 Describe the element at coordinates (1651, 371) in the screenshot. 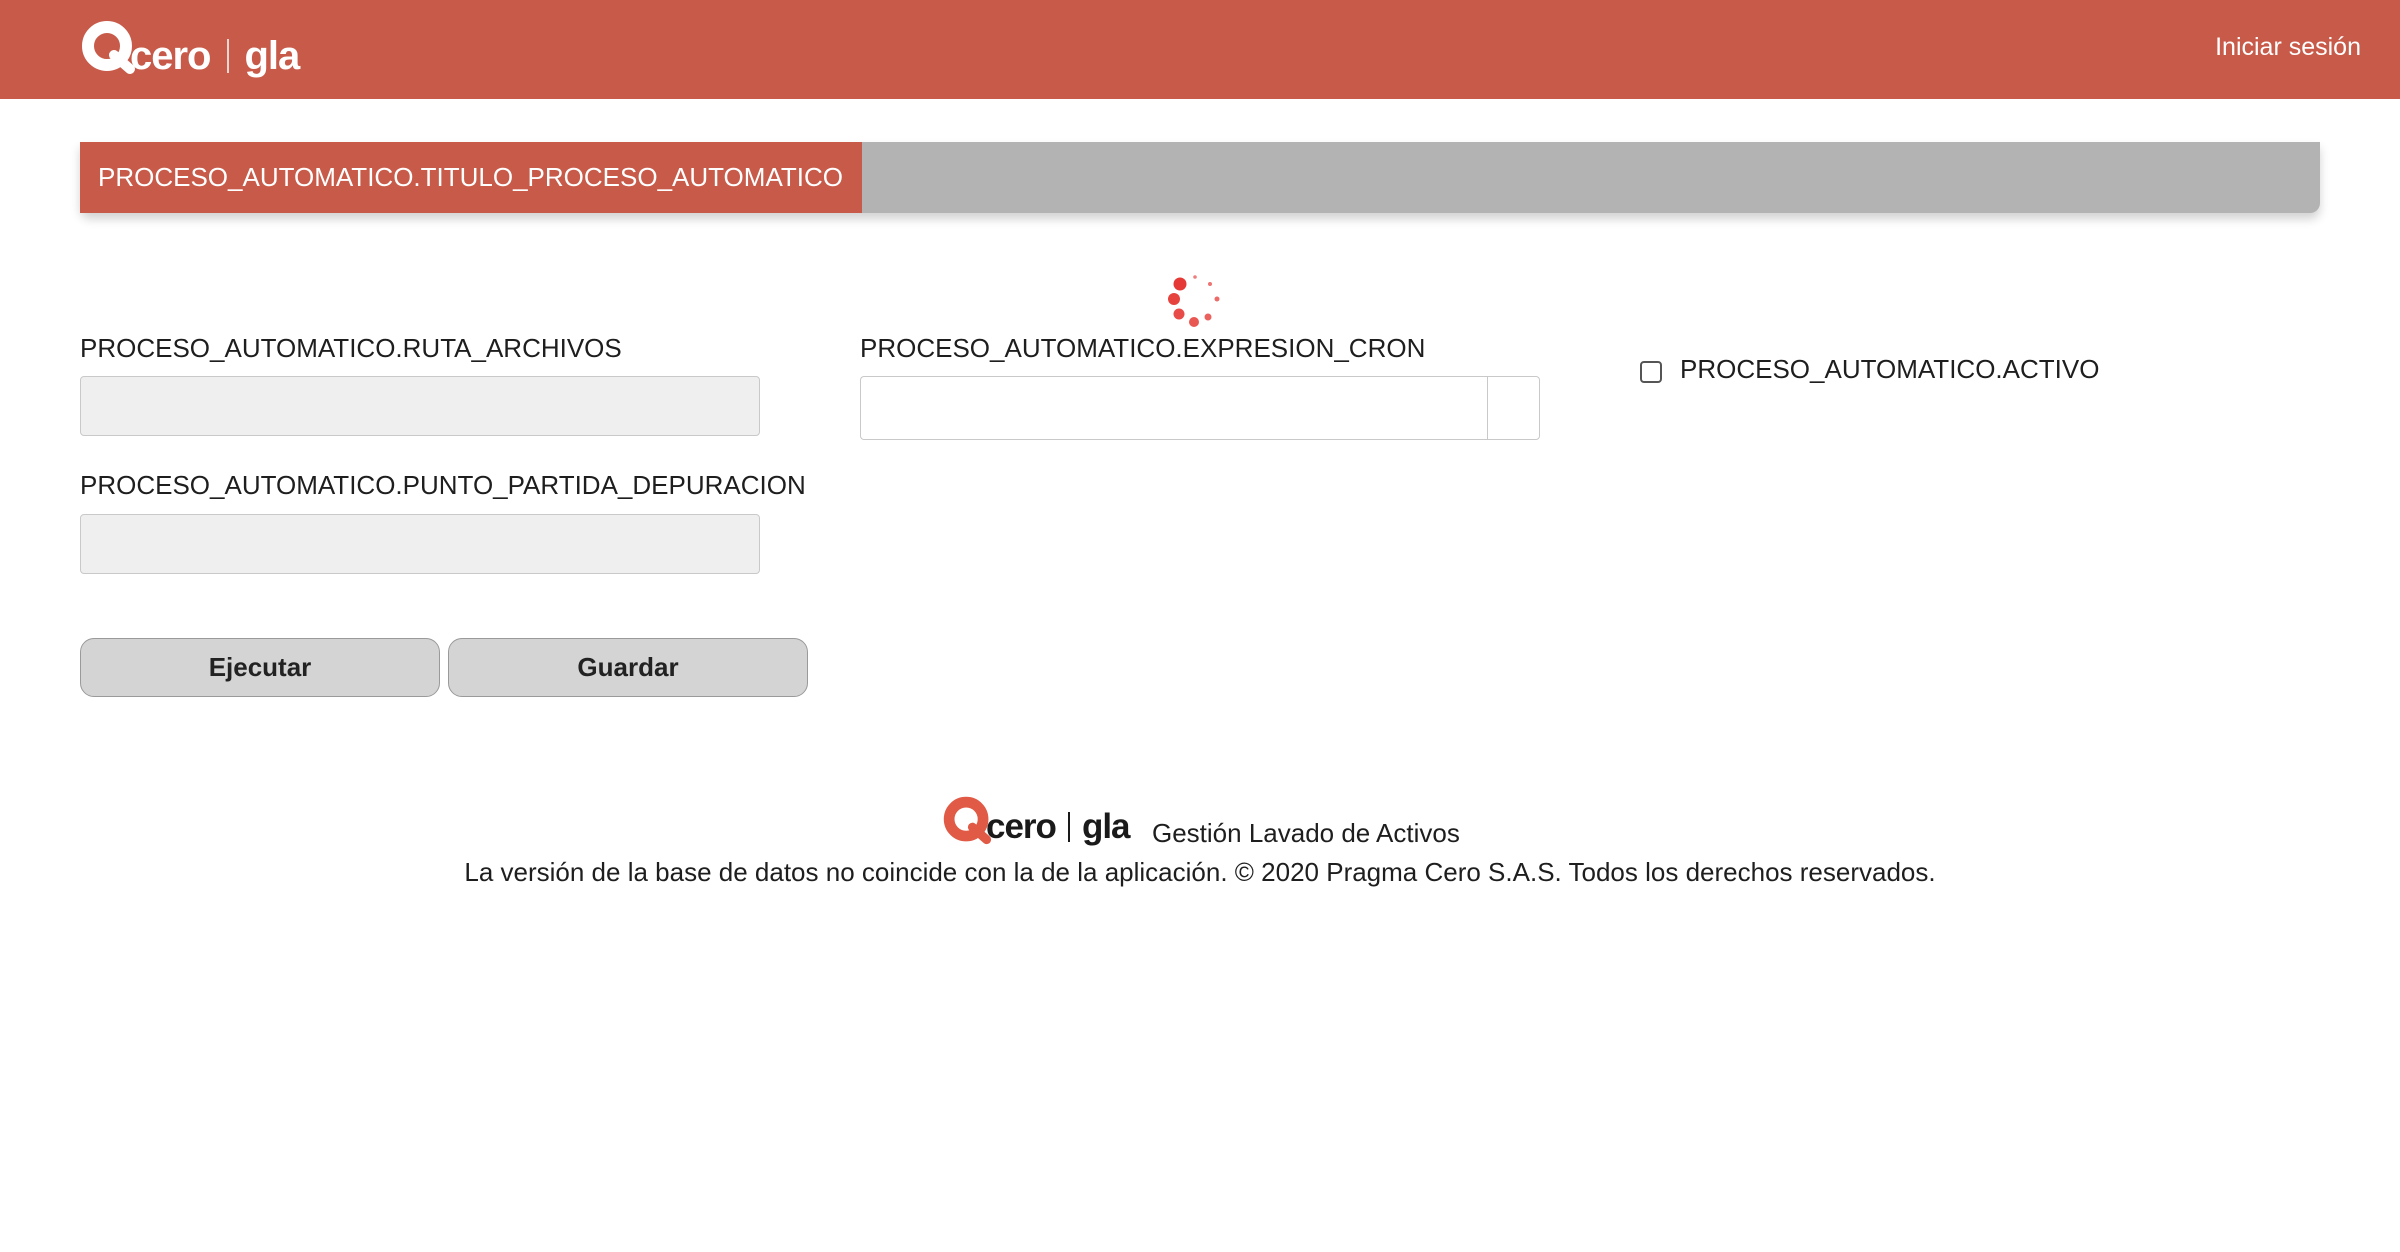

I see `activo-checkbox` at that location.